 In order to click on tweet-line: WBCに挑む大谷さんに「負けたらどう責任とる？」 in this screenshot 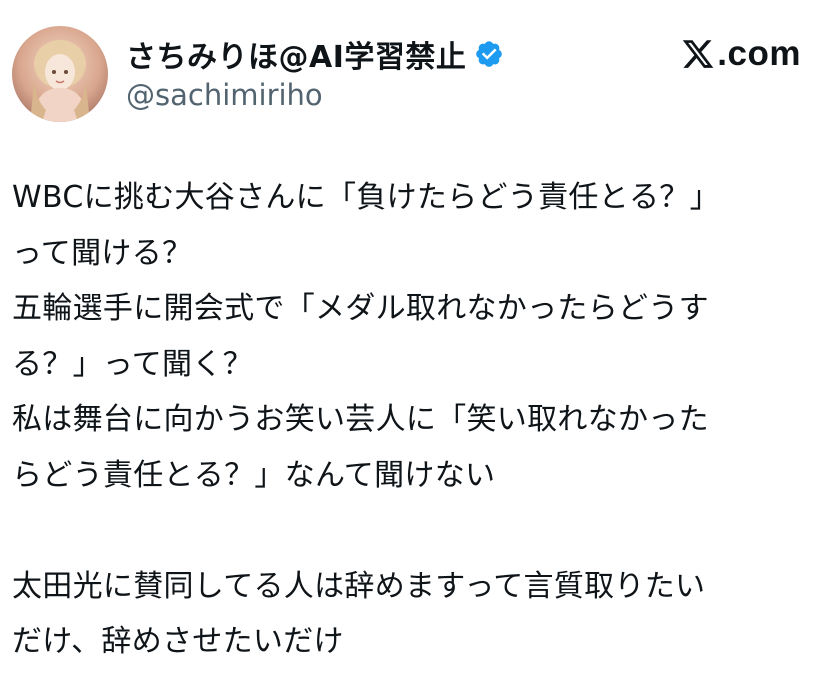, I will do `click(366, 197)`.